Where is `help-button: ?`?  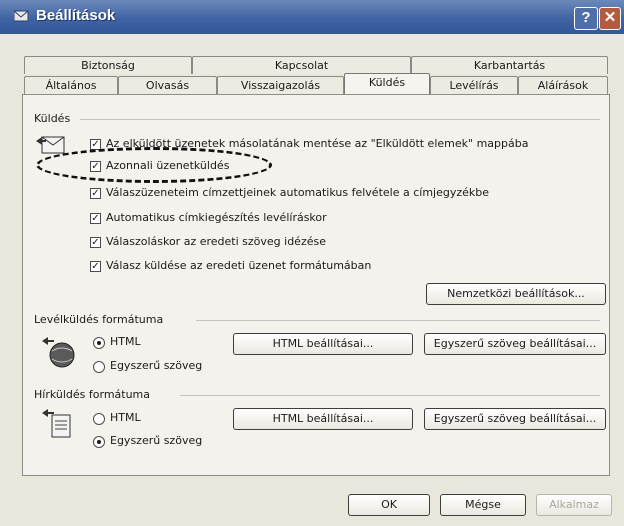
help-button: ? is located at coordinates (586, 18).